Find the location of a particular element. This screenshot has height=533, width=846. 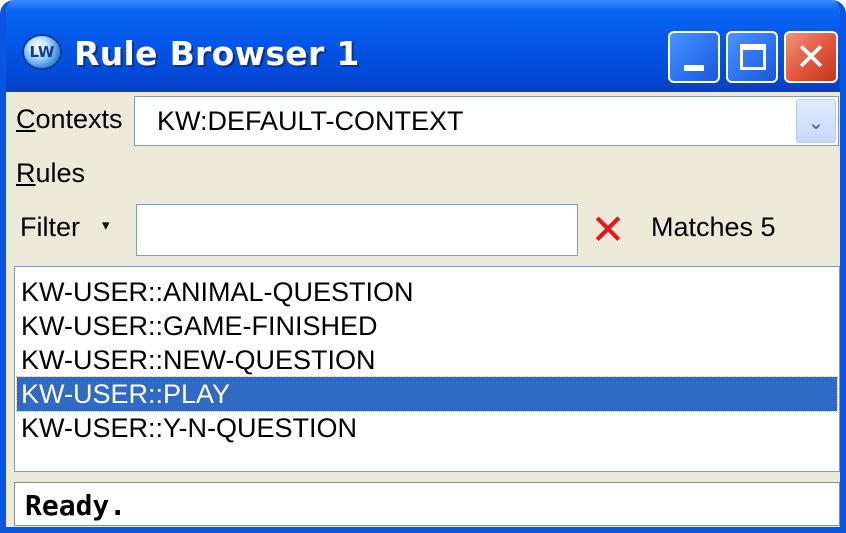

rules-label: Rules is located at coordinates (50, 173).